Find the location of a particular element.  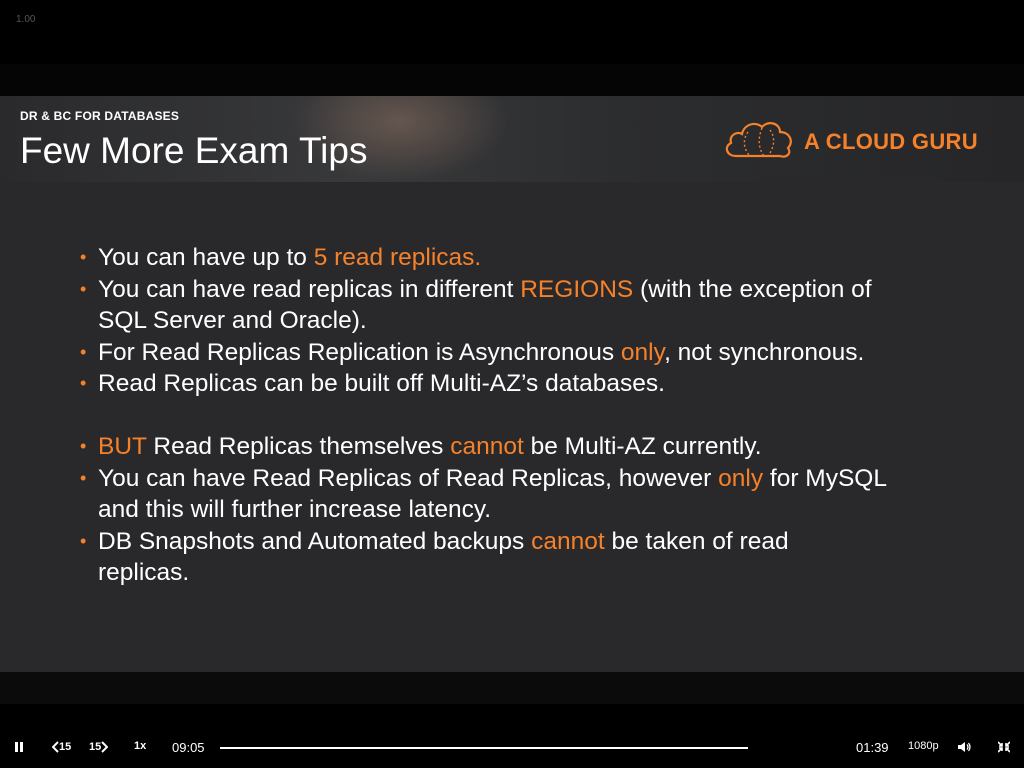

volume-button is located at coordinates (965, 747).